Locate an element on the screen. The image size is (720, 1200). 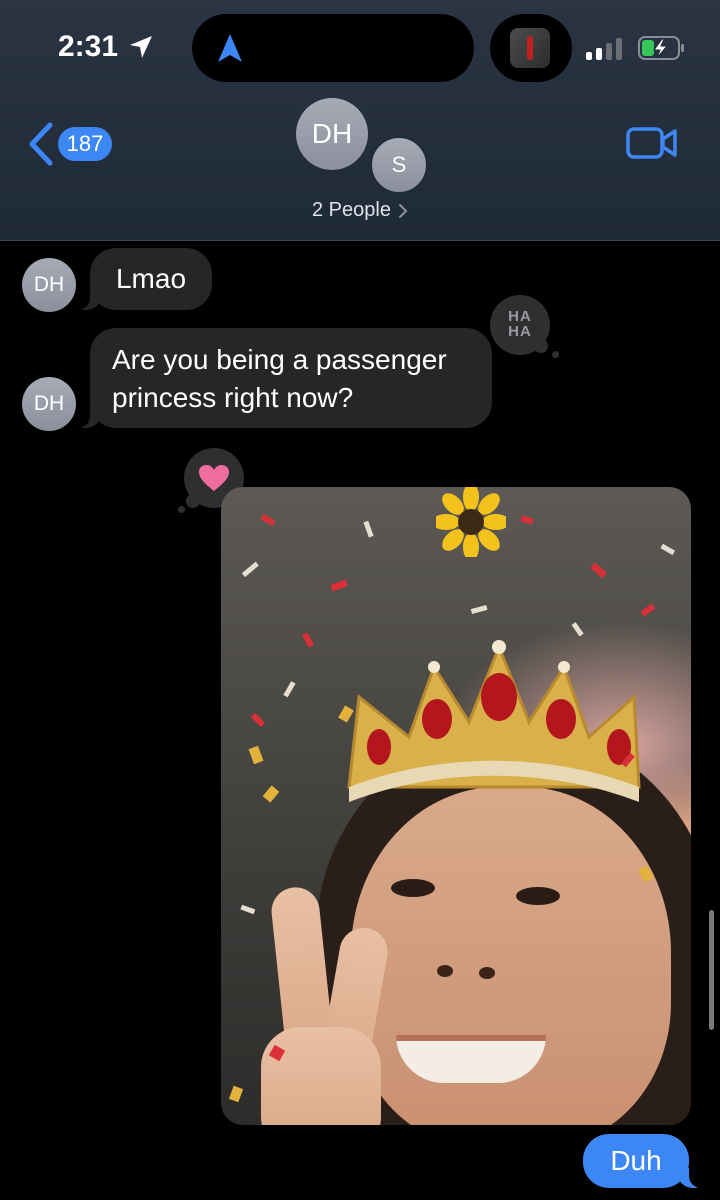
message-bubble-outgoing: Duh is located at coordinates (643, 1161).